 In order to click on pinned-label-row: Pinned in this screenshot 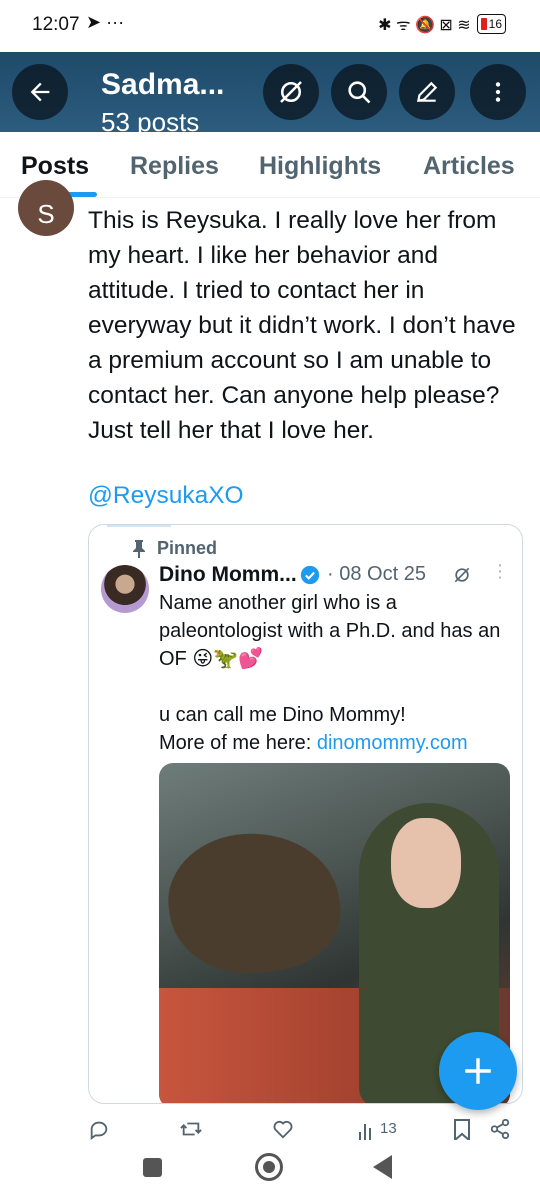, I will do `click(175, 548)`.